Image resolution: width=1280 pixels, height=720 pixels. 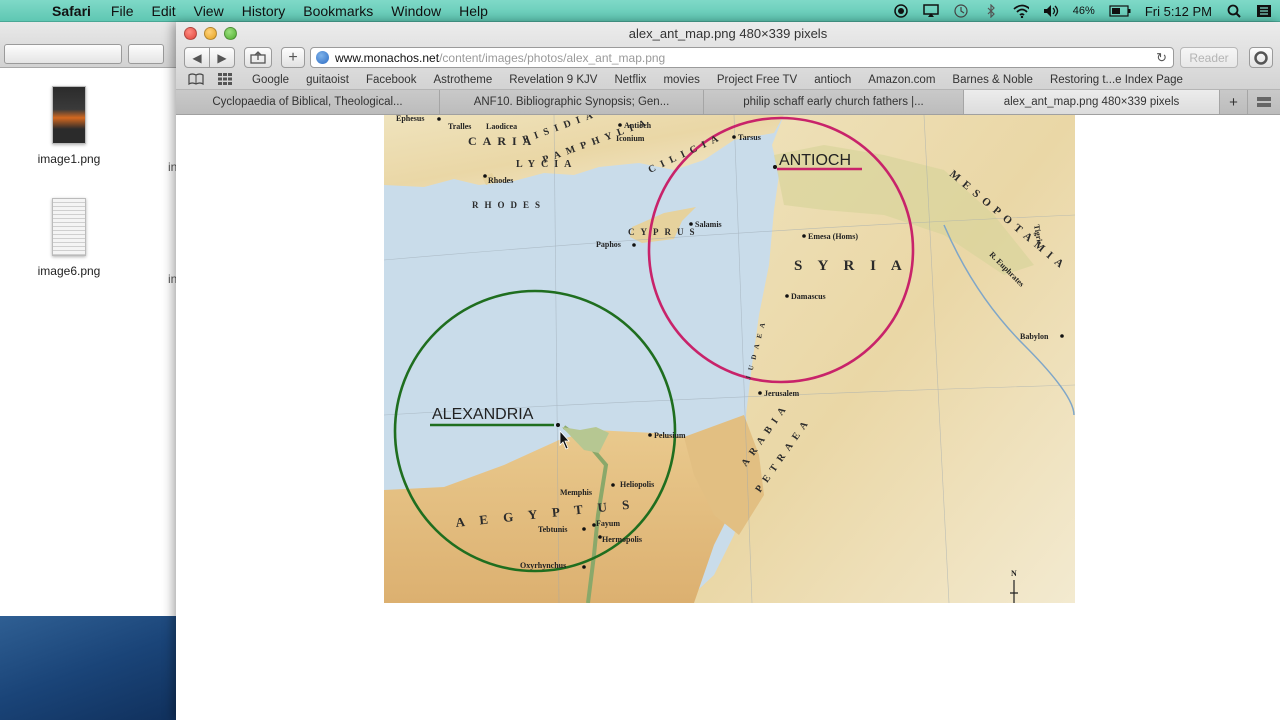 I want to click on compass-north-label: N, so click(x=1014, y=573).